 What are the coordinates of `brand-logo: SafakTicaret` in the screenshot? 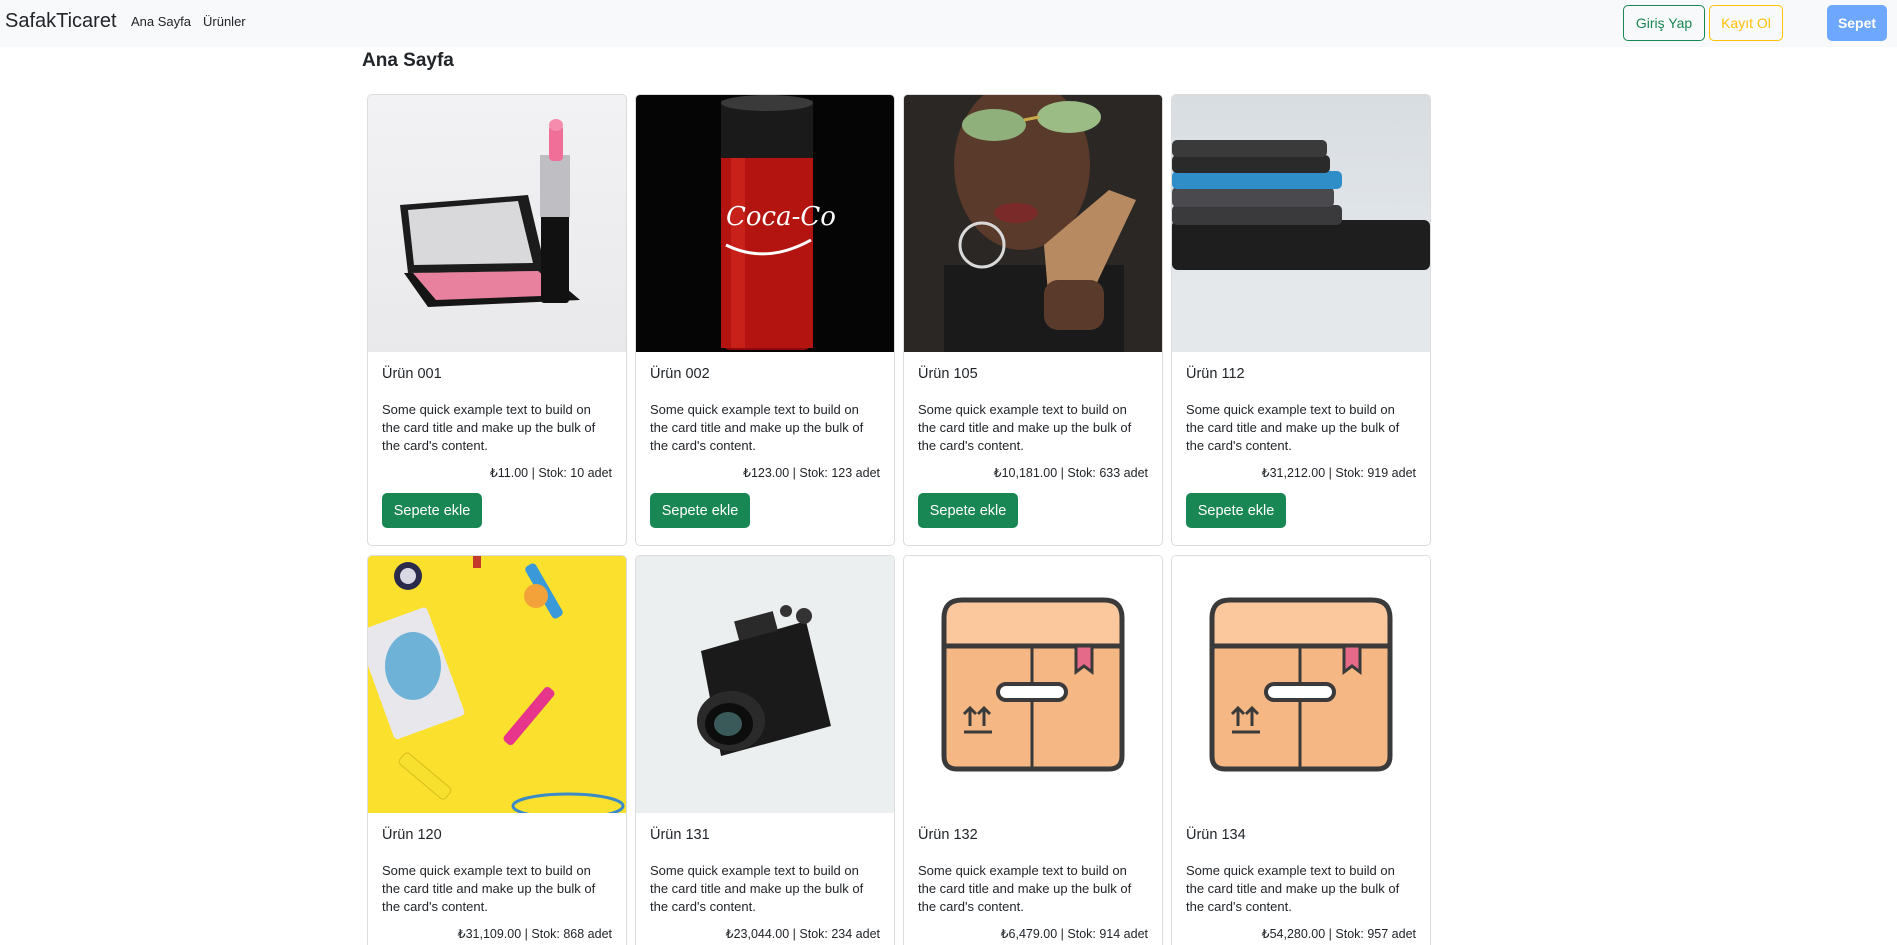 It's located at (61, 21).